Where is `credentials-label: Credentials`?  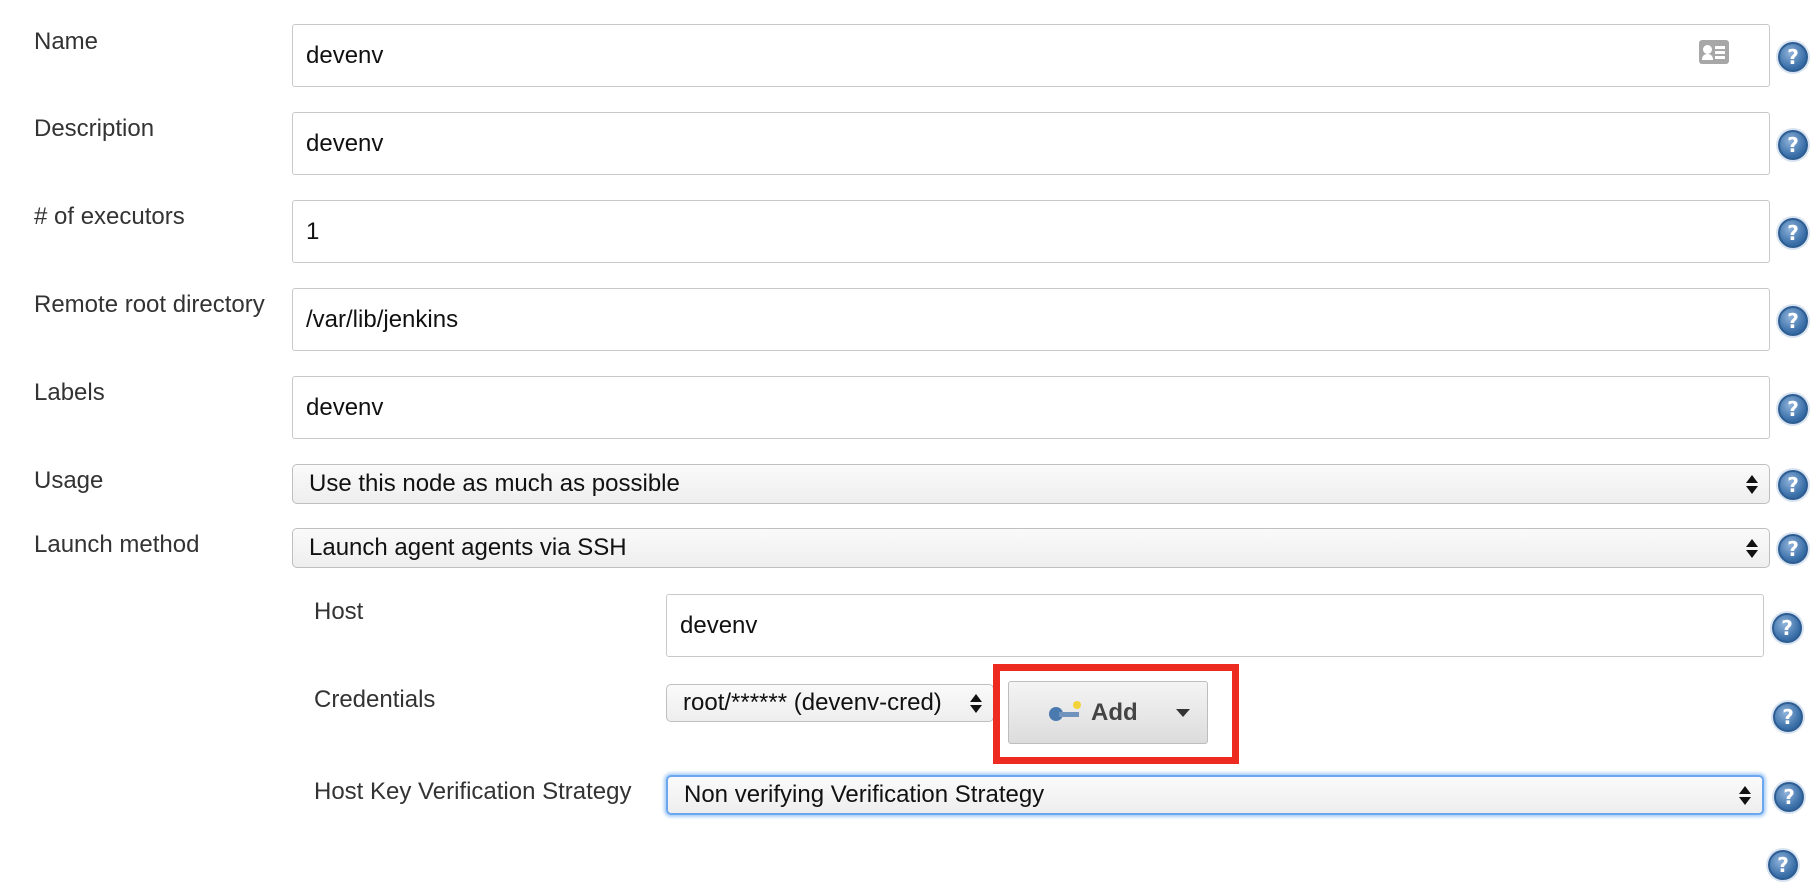 credentials-label: Credentials is located at coordinates (375, 699).